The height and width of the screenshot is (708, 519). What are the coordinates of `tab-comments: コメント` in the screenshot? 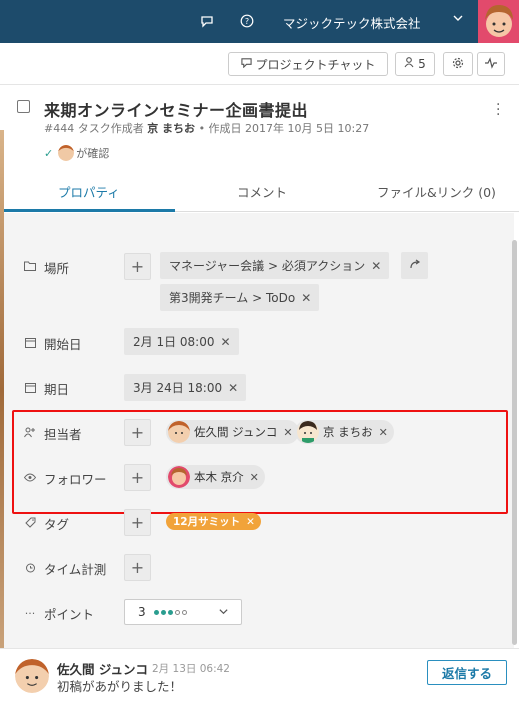 It's located at (262, 191).